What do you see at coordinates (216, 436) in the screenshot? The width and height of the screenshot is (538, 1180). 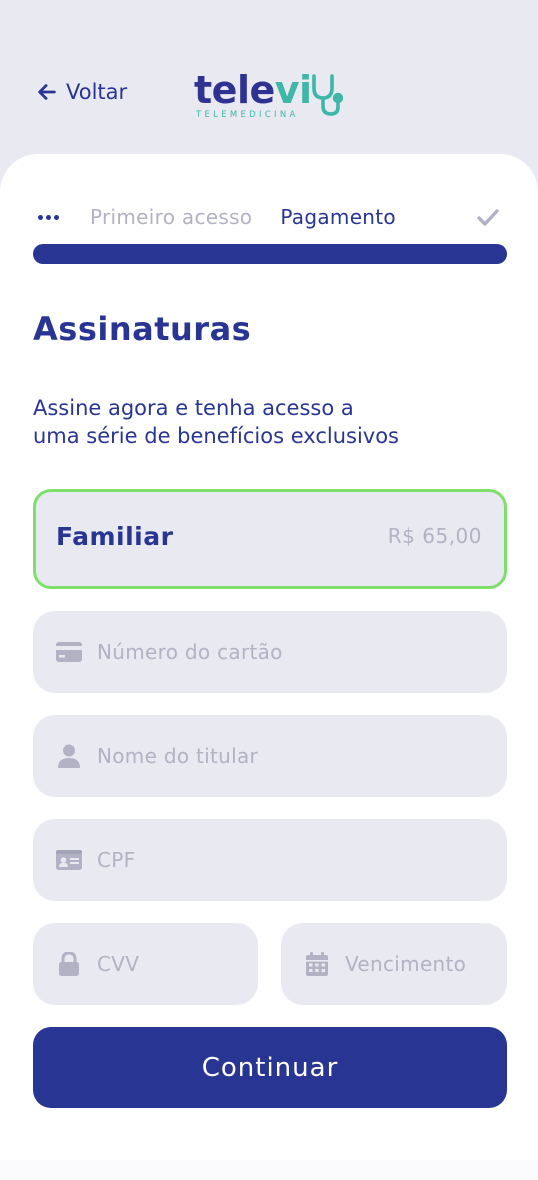 I see `subtitle-line-2: uma série de benefícios exclusivos` at bounding box center [216, 436].